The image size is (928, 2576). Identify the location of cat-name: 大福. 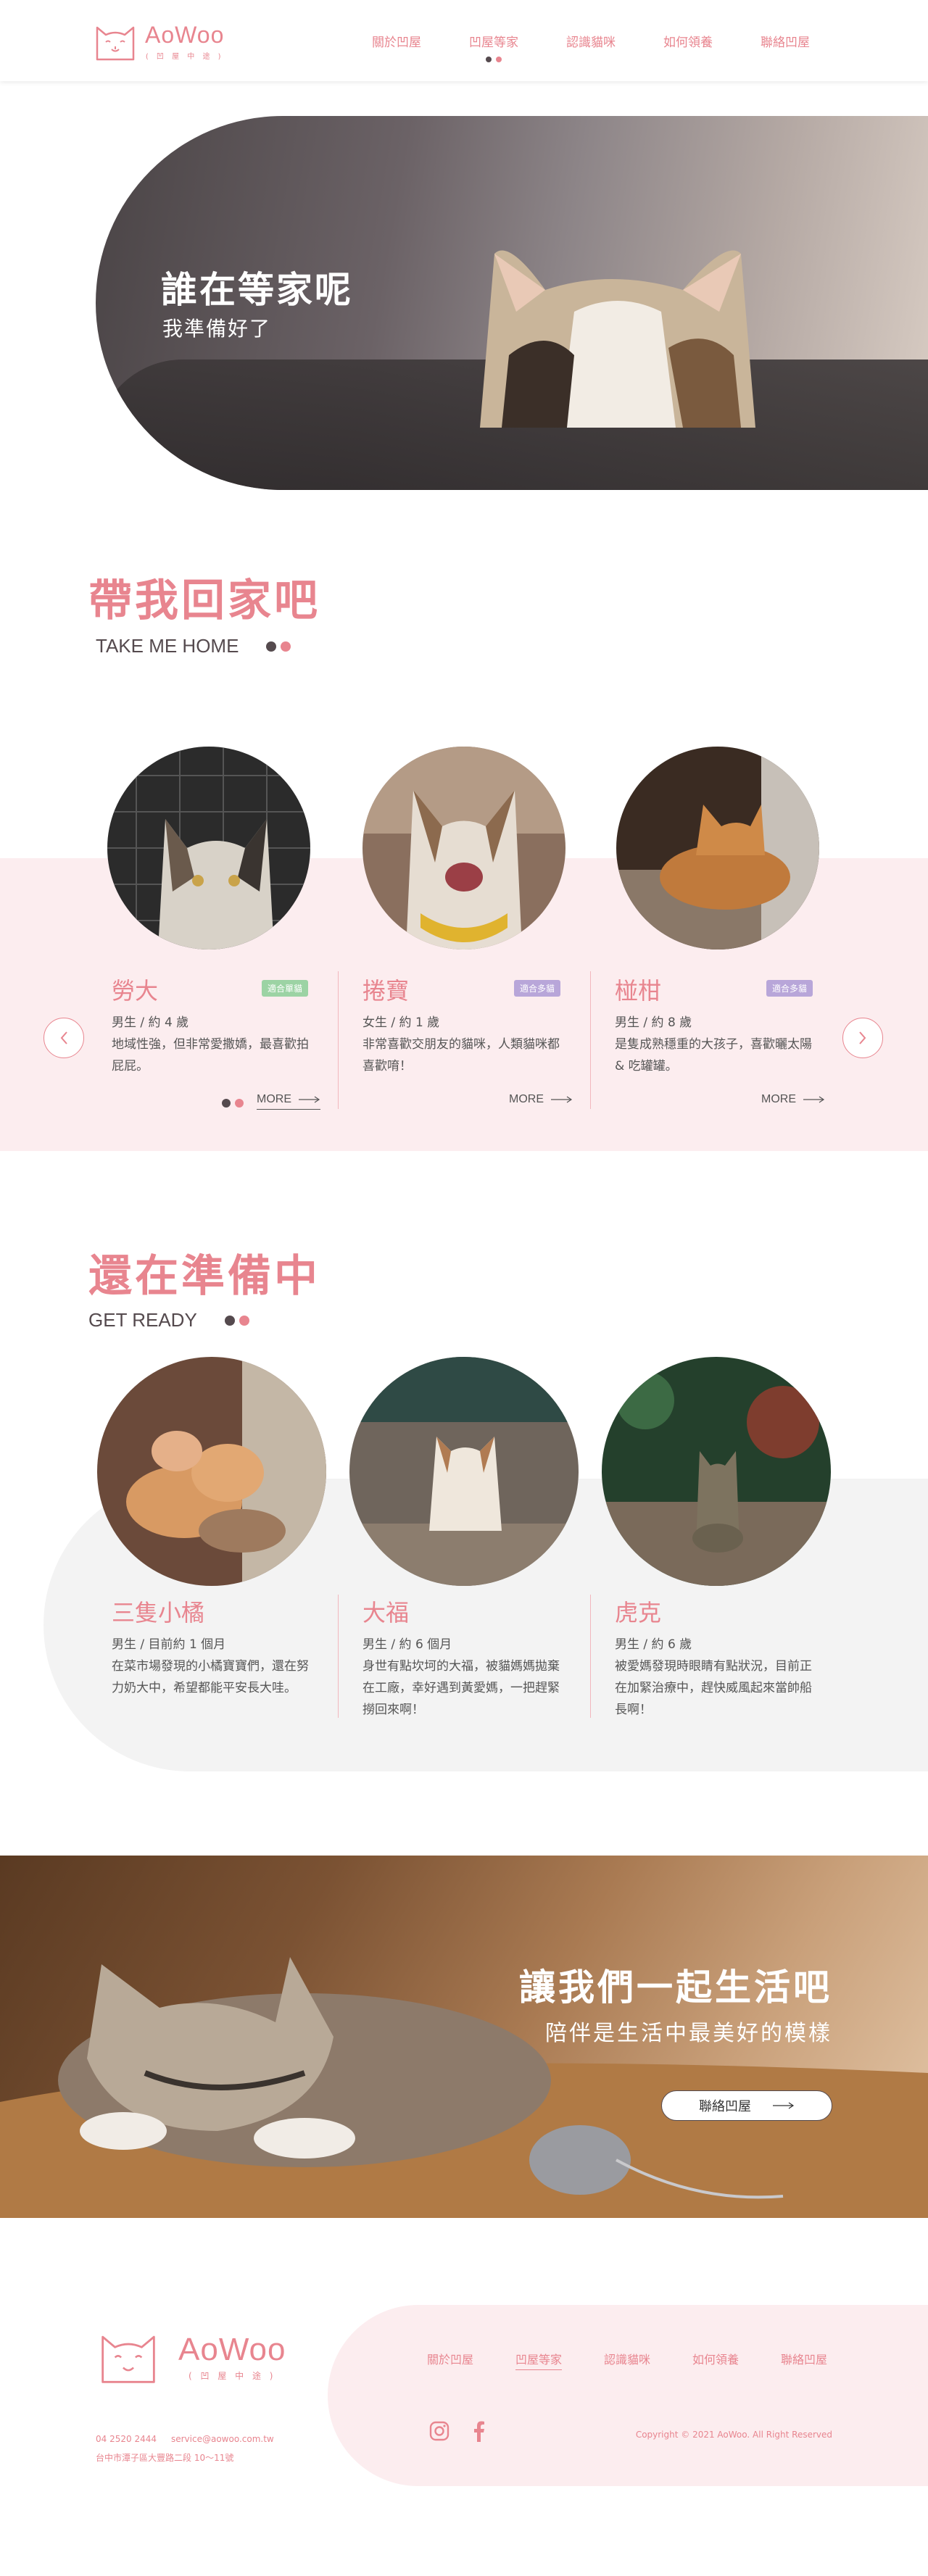
(386, 1612).